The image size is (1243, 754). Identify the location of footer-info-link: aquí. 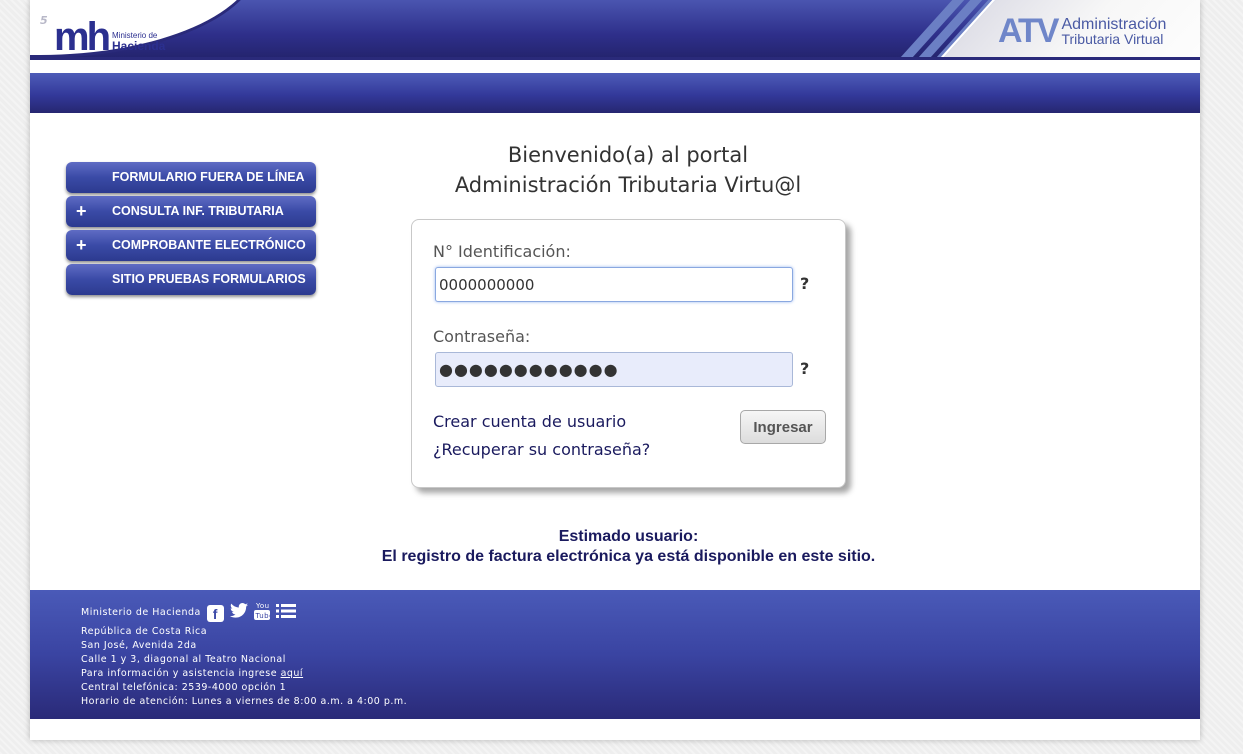
(292, 673).